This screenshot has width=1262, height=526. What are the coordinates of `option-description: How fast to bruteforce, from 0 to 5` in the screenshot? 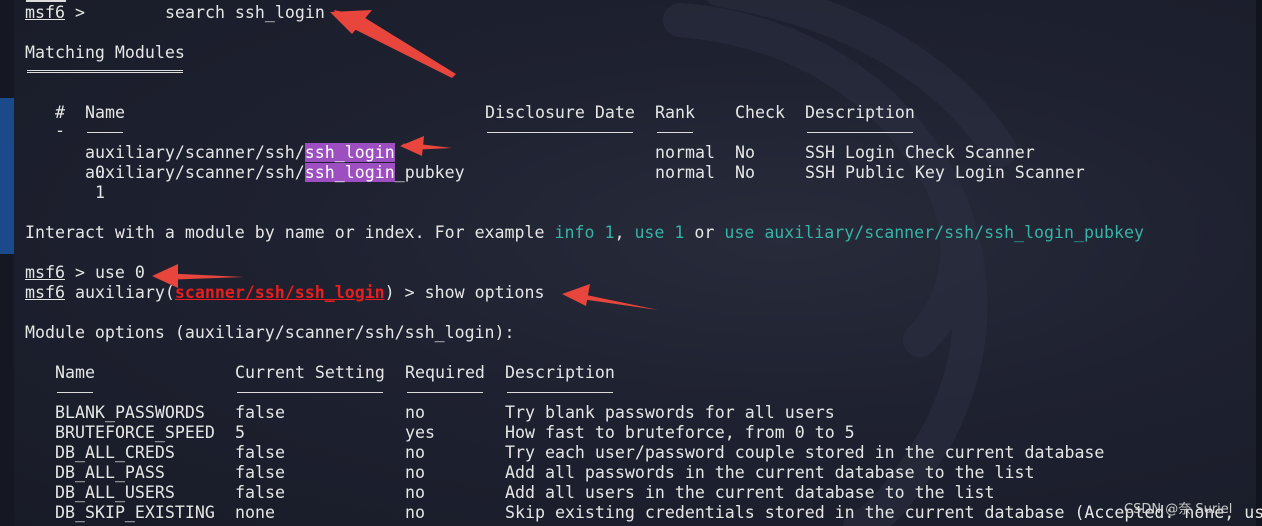 It's located at (680, 432).